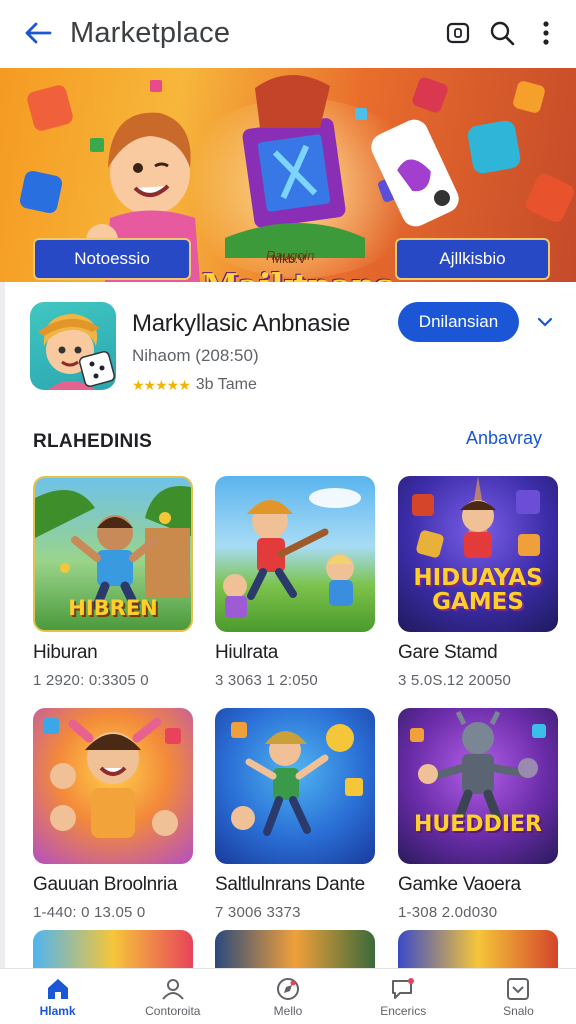  I want to click on app-card-meta: 7 3006 3373, so click(258, 912).